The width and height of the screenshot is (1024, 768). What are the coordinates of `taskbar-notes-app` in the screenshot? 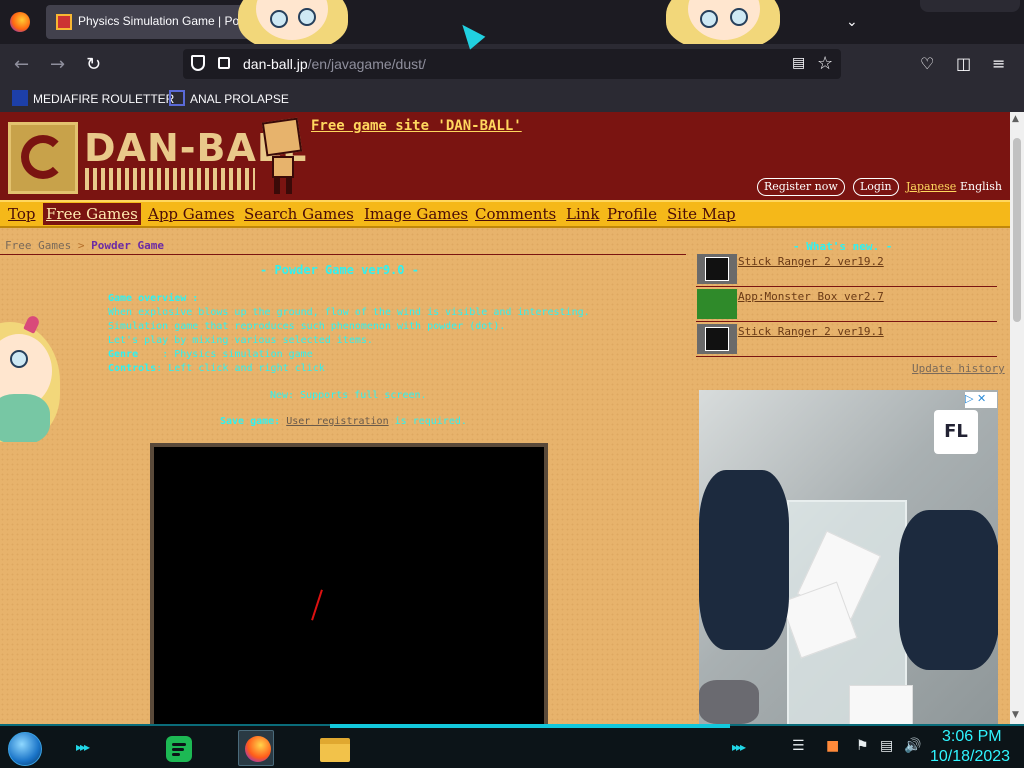 It's located at (178, 748).